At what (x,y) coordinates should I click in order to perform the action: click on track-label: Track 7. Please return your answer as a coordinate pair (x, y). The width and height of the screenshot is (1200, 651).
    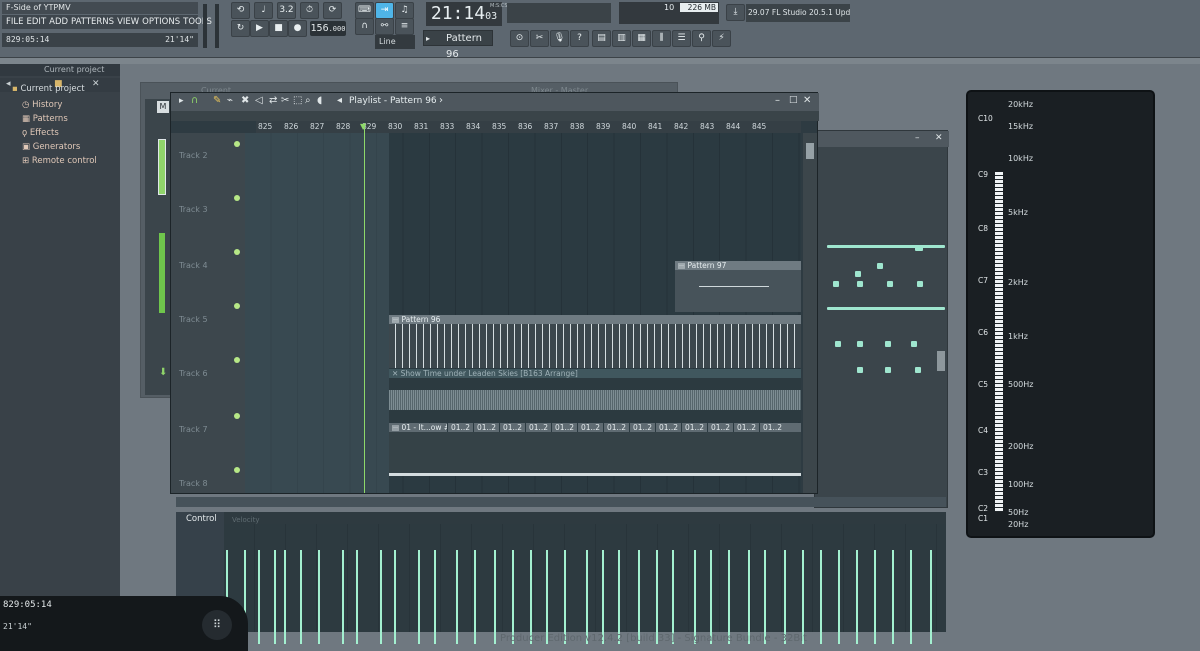
    Looking at the image, I should click on (193, 429).